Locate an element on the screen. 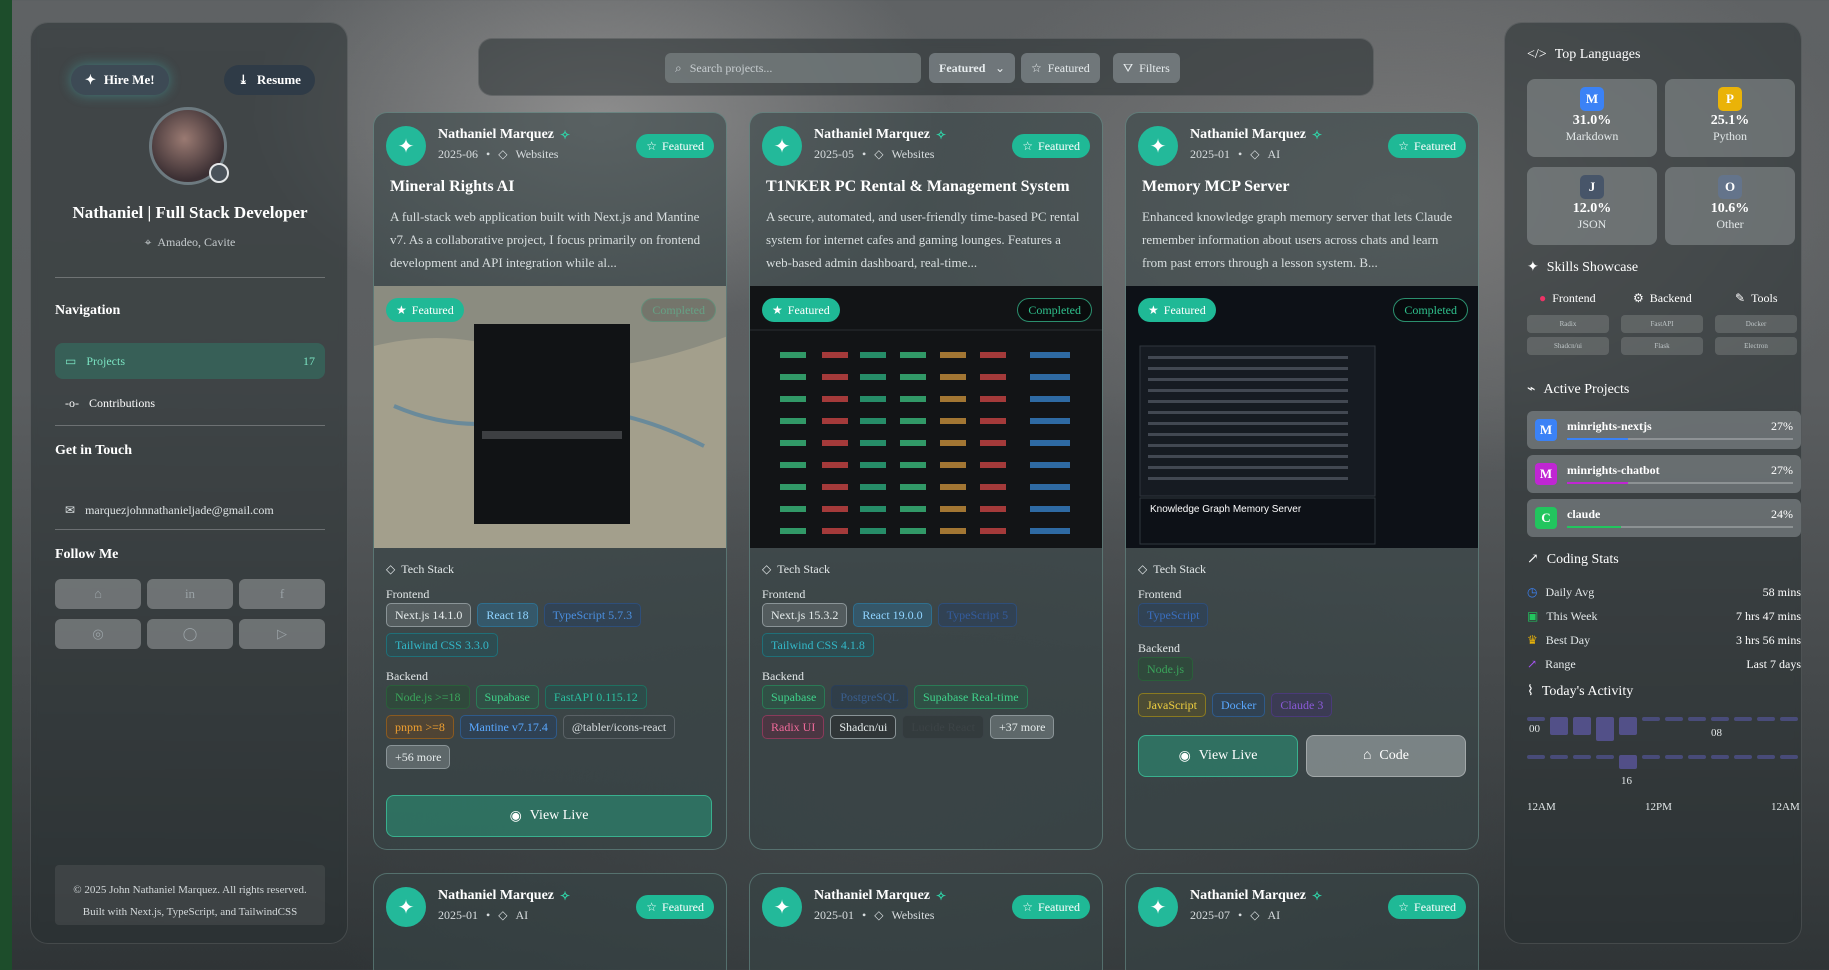 Image resolution: width=1829 pixels, height=970 pixels. stat-value: Last 7 days is located at coordinates (1773, 664).